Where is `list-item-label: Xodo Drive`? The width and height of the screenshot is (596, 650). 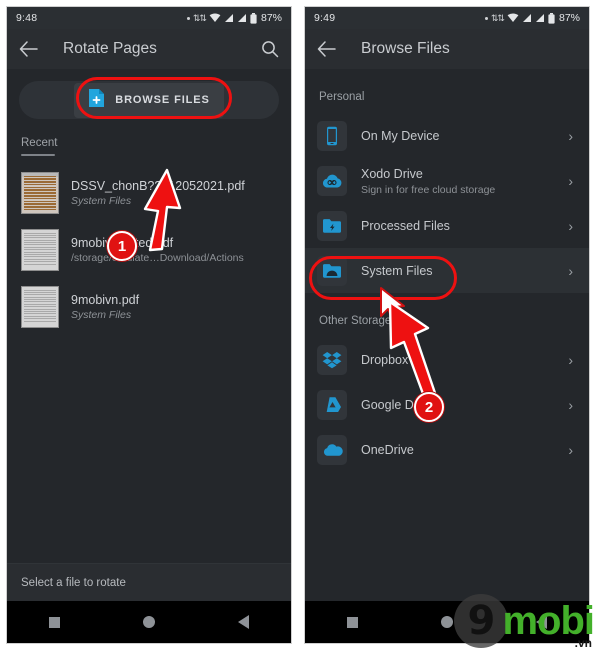
list-item-label: Xodo Drive is located at coordinates (392, 174).